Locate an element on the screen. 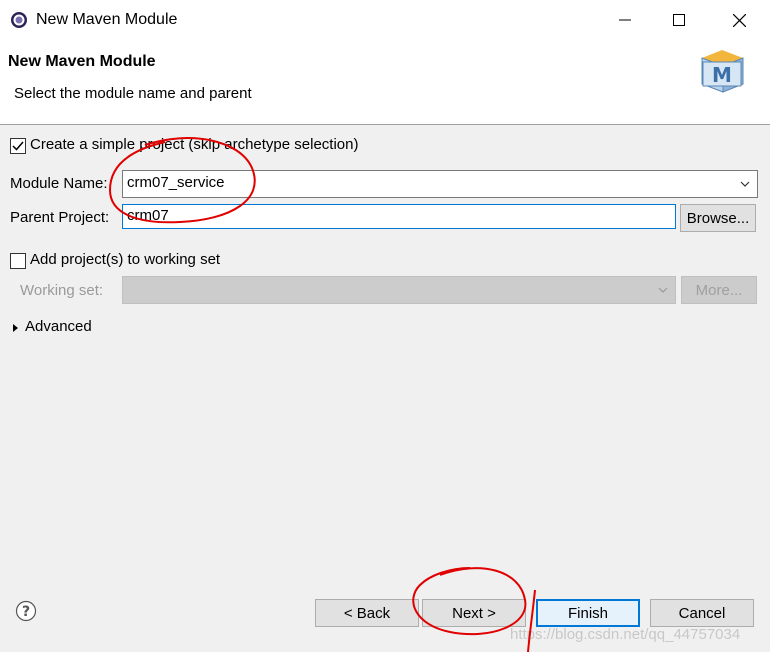  advanced-section-toggle: Advanced is located at coordinates (58, 326).